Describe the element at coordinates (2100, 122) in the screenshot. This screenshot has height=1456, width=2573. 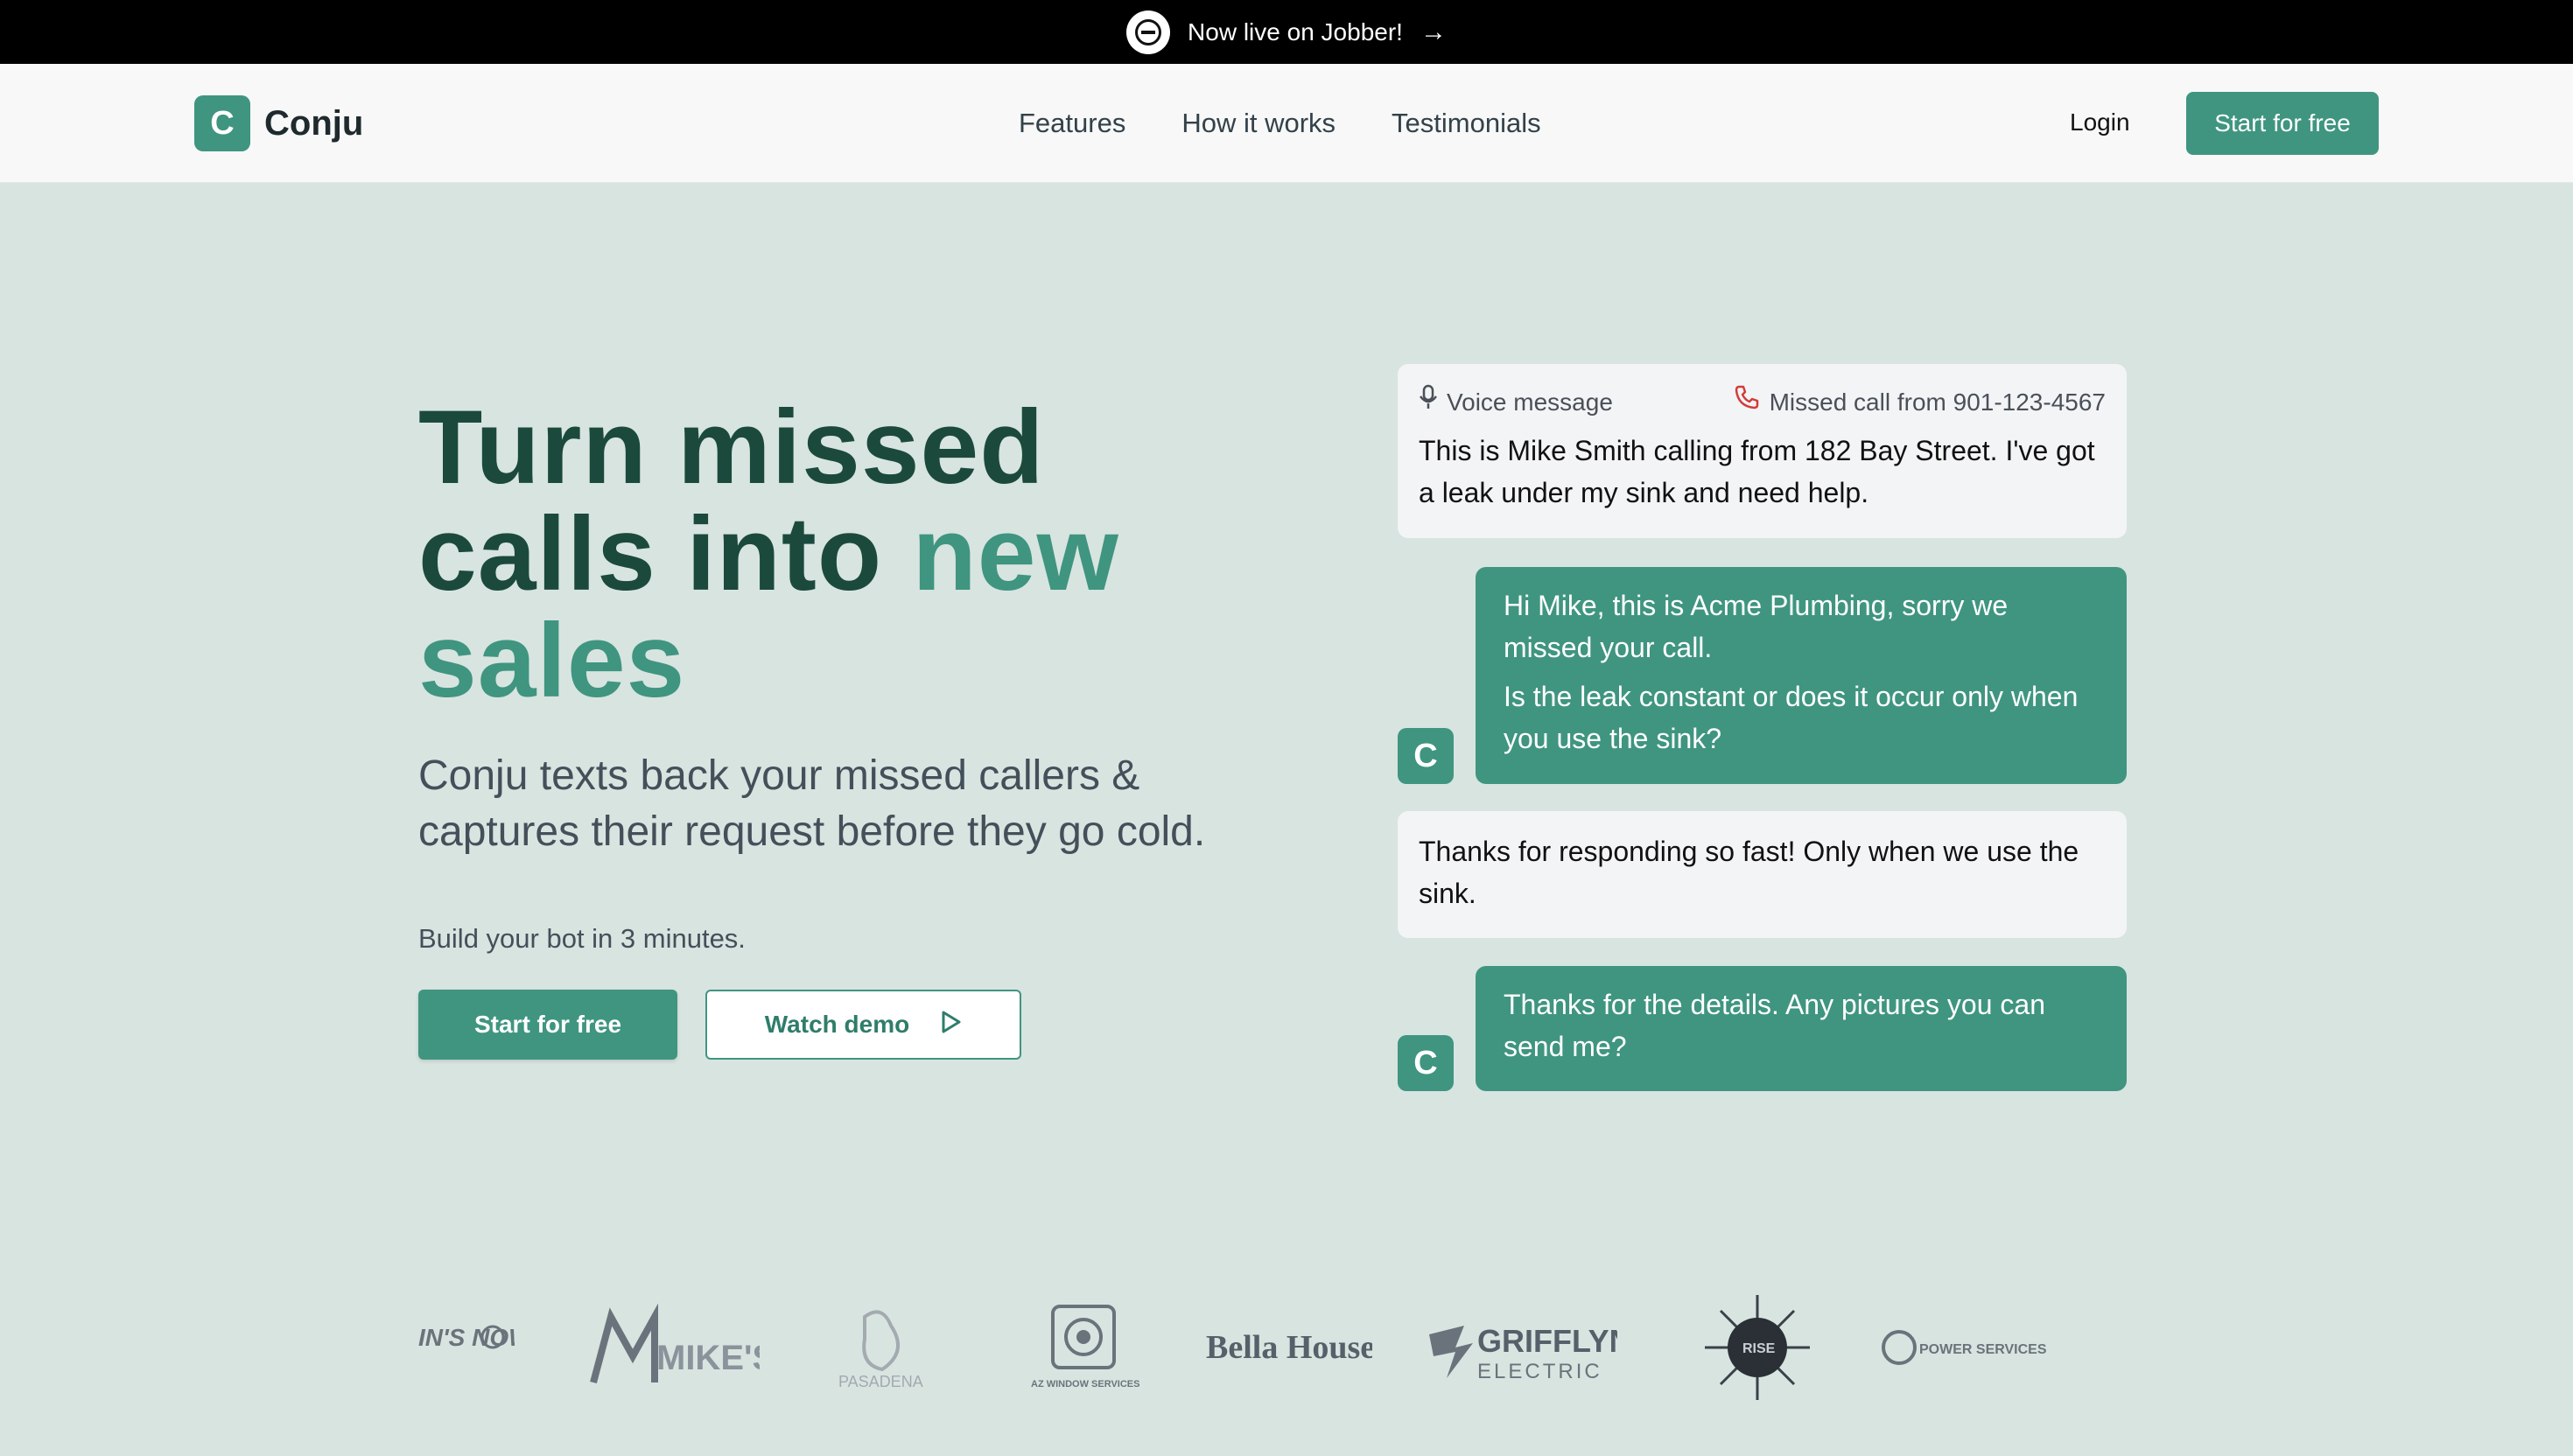
I see `login-link: Login` at that location.